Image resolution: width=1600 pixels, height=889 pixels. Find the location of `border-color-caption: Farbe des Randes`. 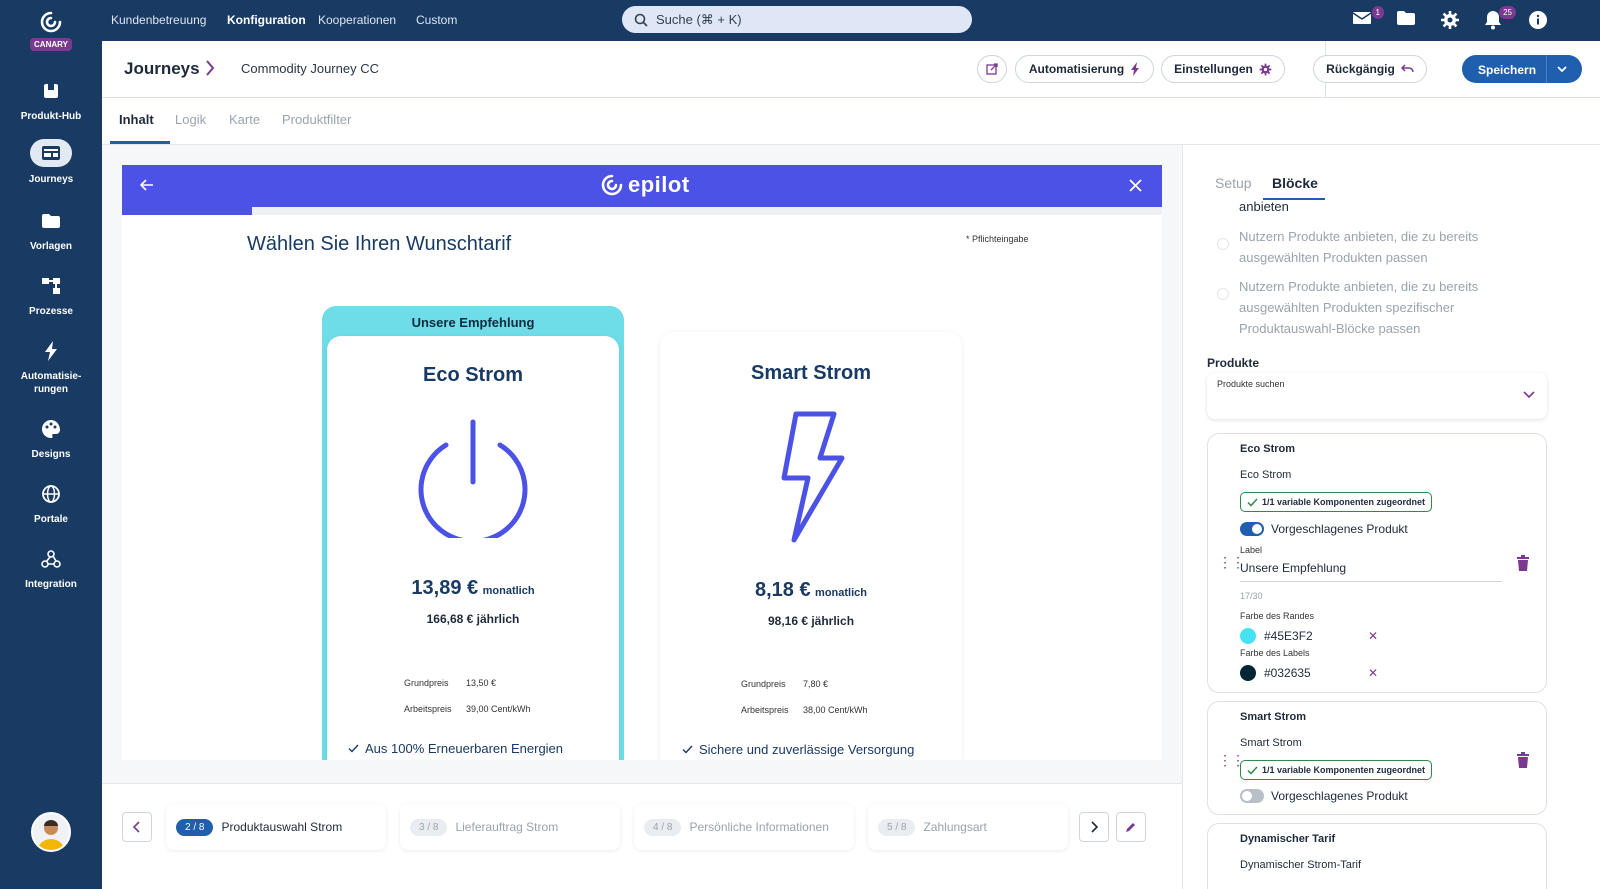

border-color-caption: Farbe des Randes is located at coordinates (1277, 616).